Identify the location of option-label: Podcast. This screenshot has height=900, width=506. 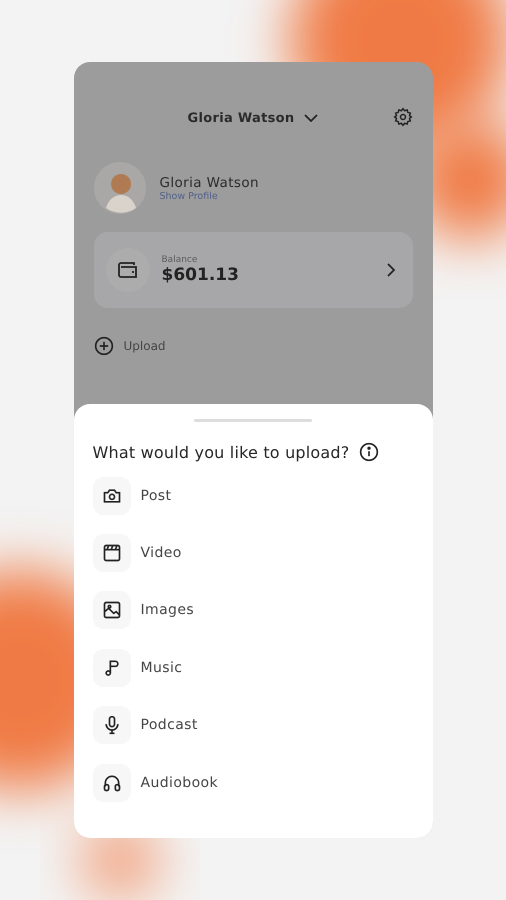
(169, 725).